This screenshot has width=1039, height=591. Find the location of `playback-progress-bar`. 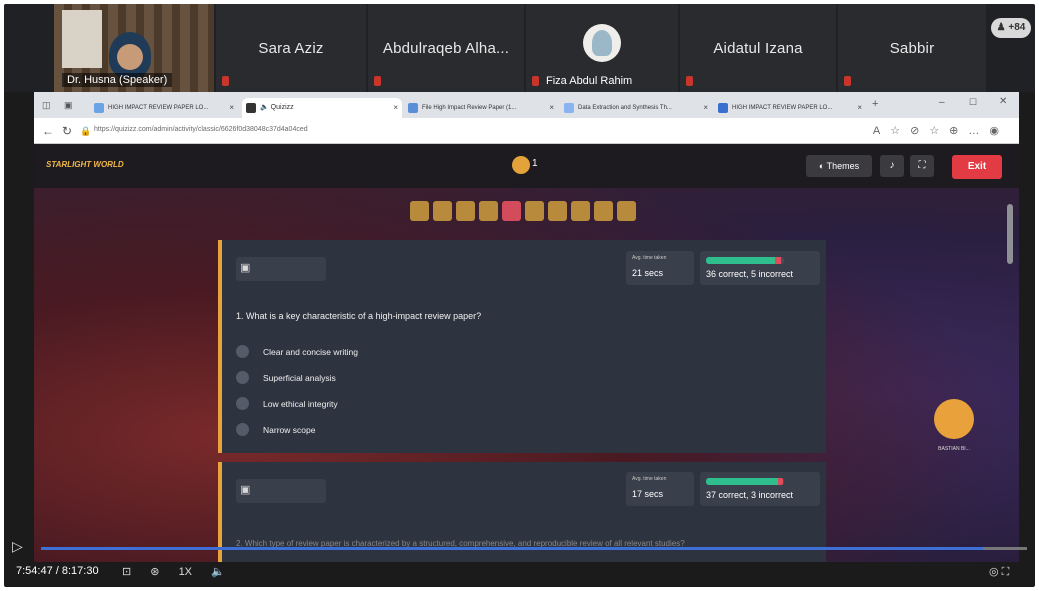

playback-progress-bar is located at coordinates (512, 548).